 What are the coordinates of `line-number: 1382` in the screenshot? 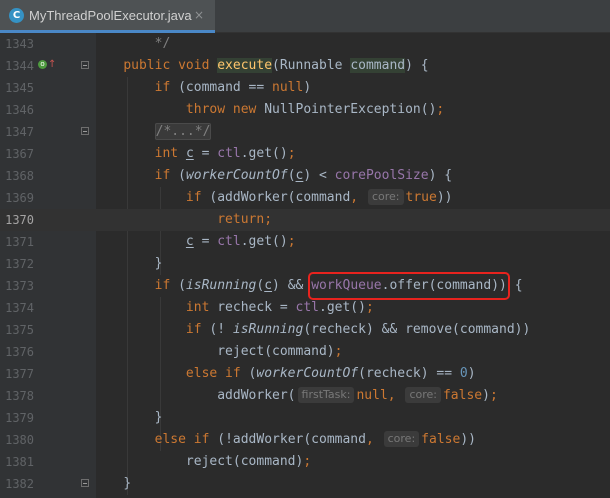 It's located at (17, 484).